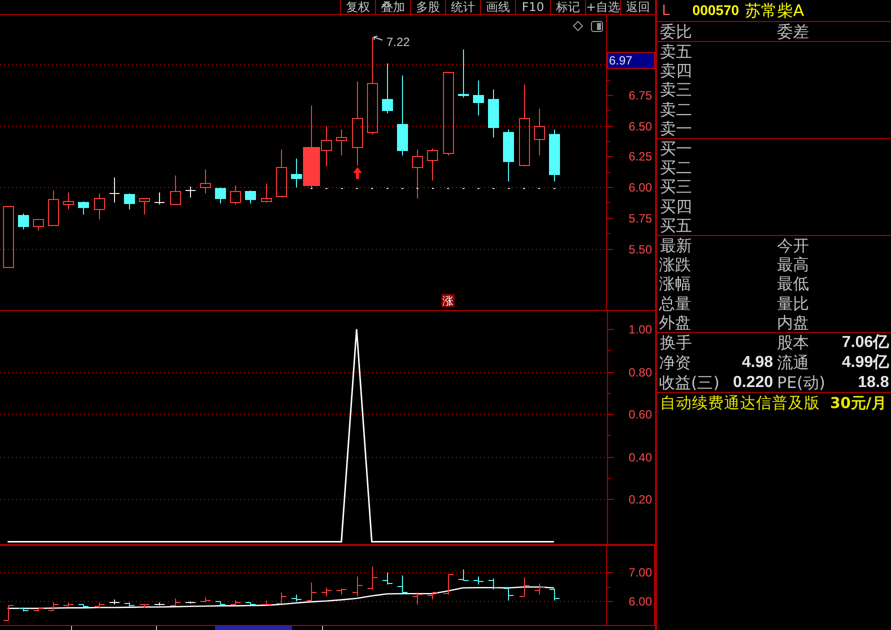  I want to click on up-arrow-icon, so click(357, 173).